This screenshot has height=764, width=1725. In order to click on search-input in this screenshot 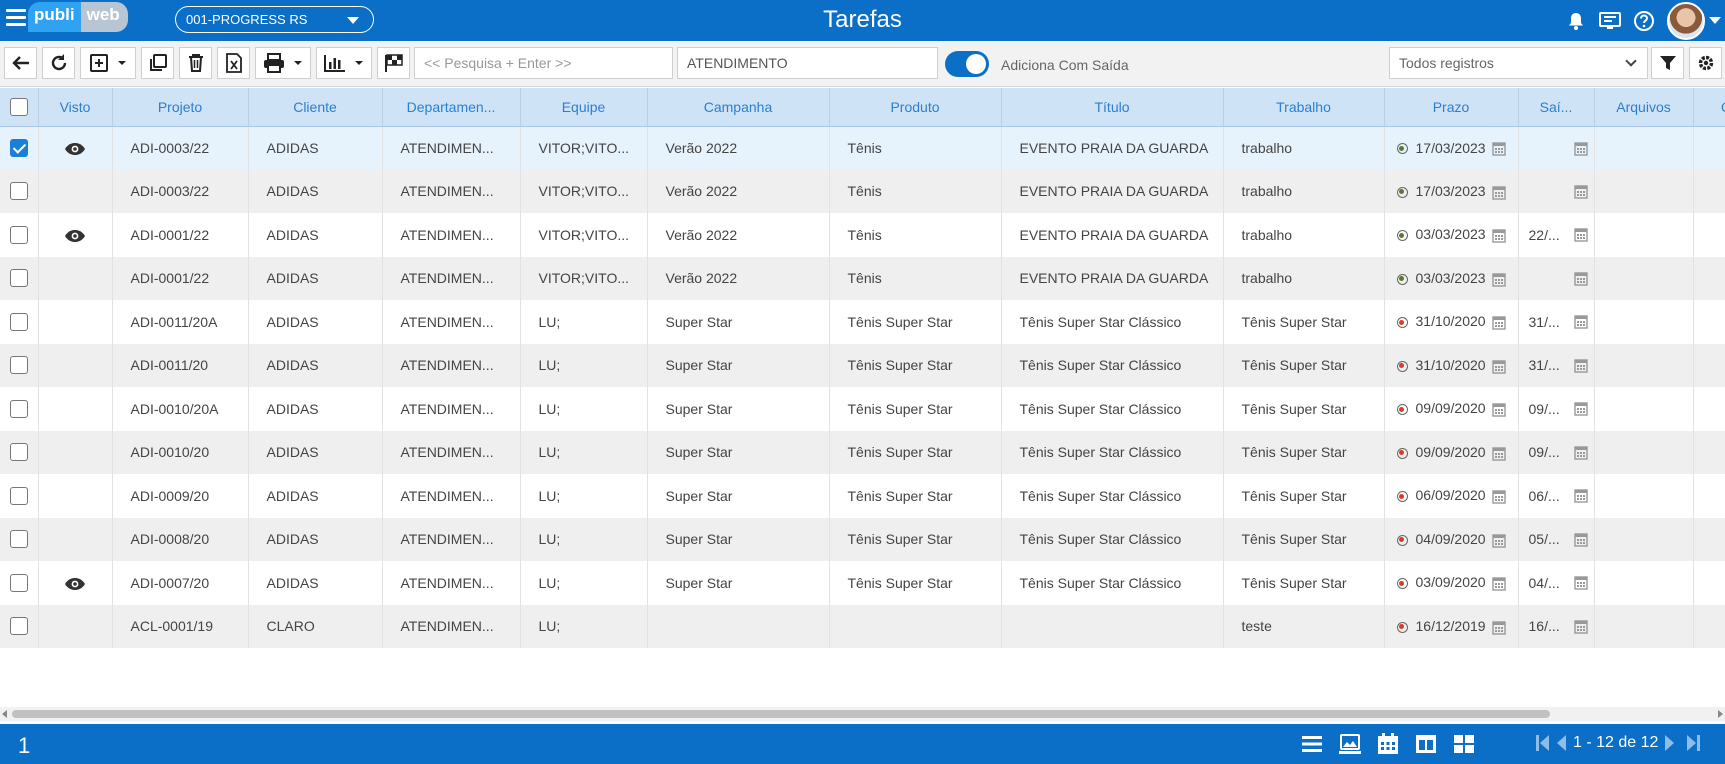, I will do `click(543, 63)`.